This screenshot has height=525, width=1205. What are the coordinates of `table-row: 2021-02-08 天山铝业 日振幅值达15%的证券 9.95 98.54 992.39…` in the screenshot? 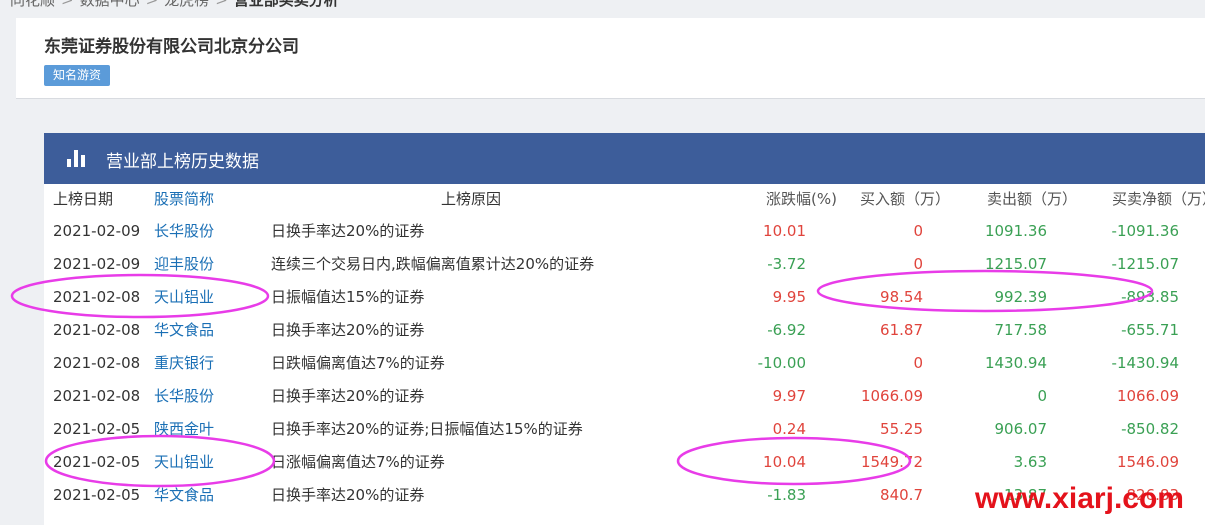 It's located at (624, 297).